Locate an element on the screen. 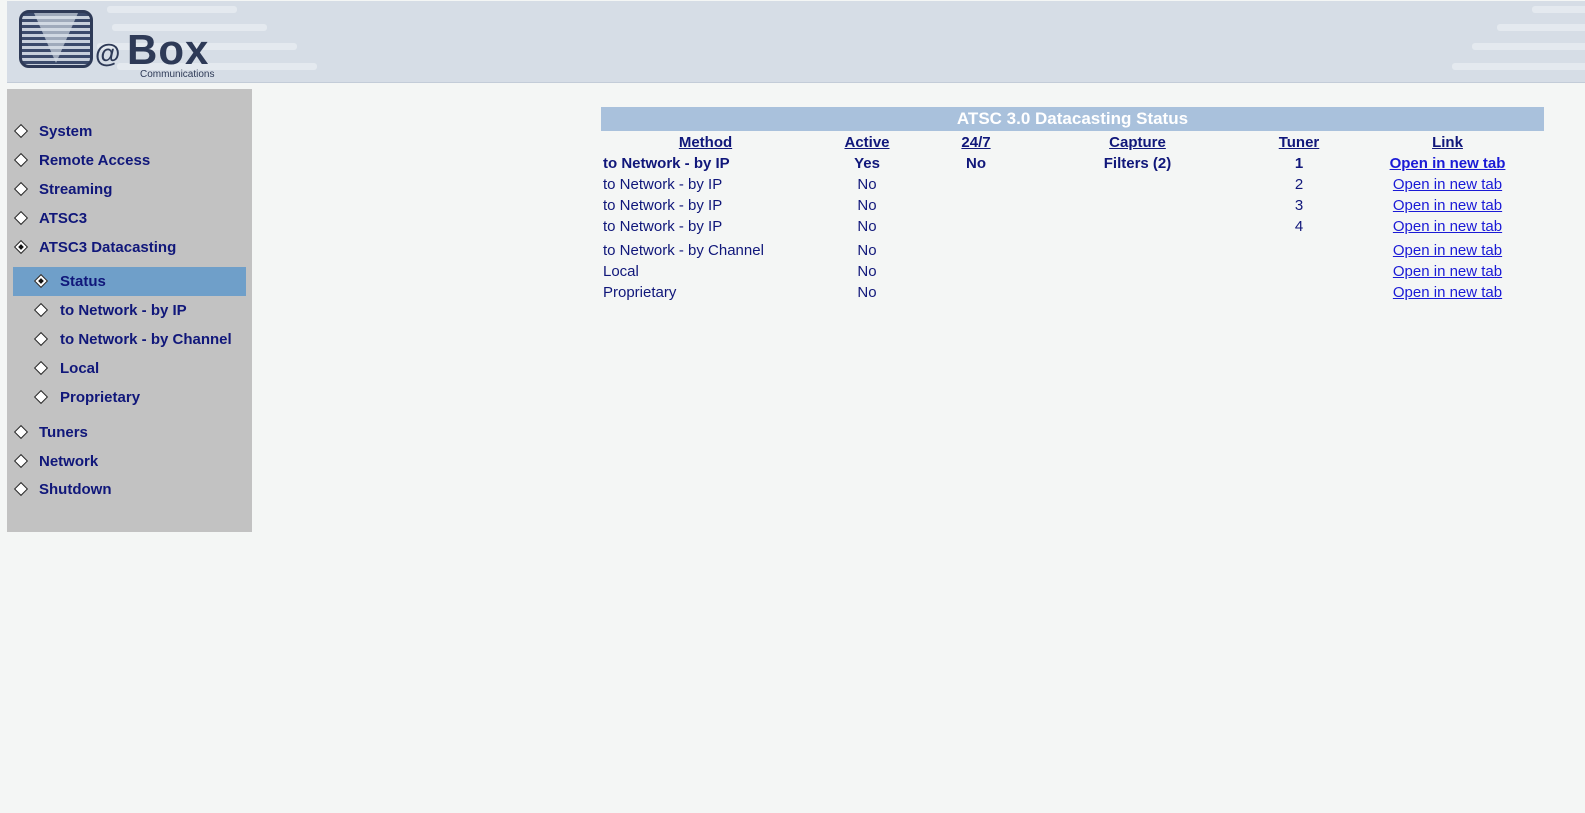 The image size is (1585, 813). table-row: Local No Open in new tab is located at coordinates (1072, 271).